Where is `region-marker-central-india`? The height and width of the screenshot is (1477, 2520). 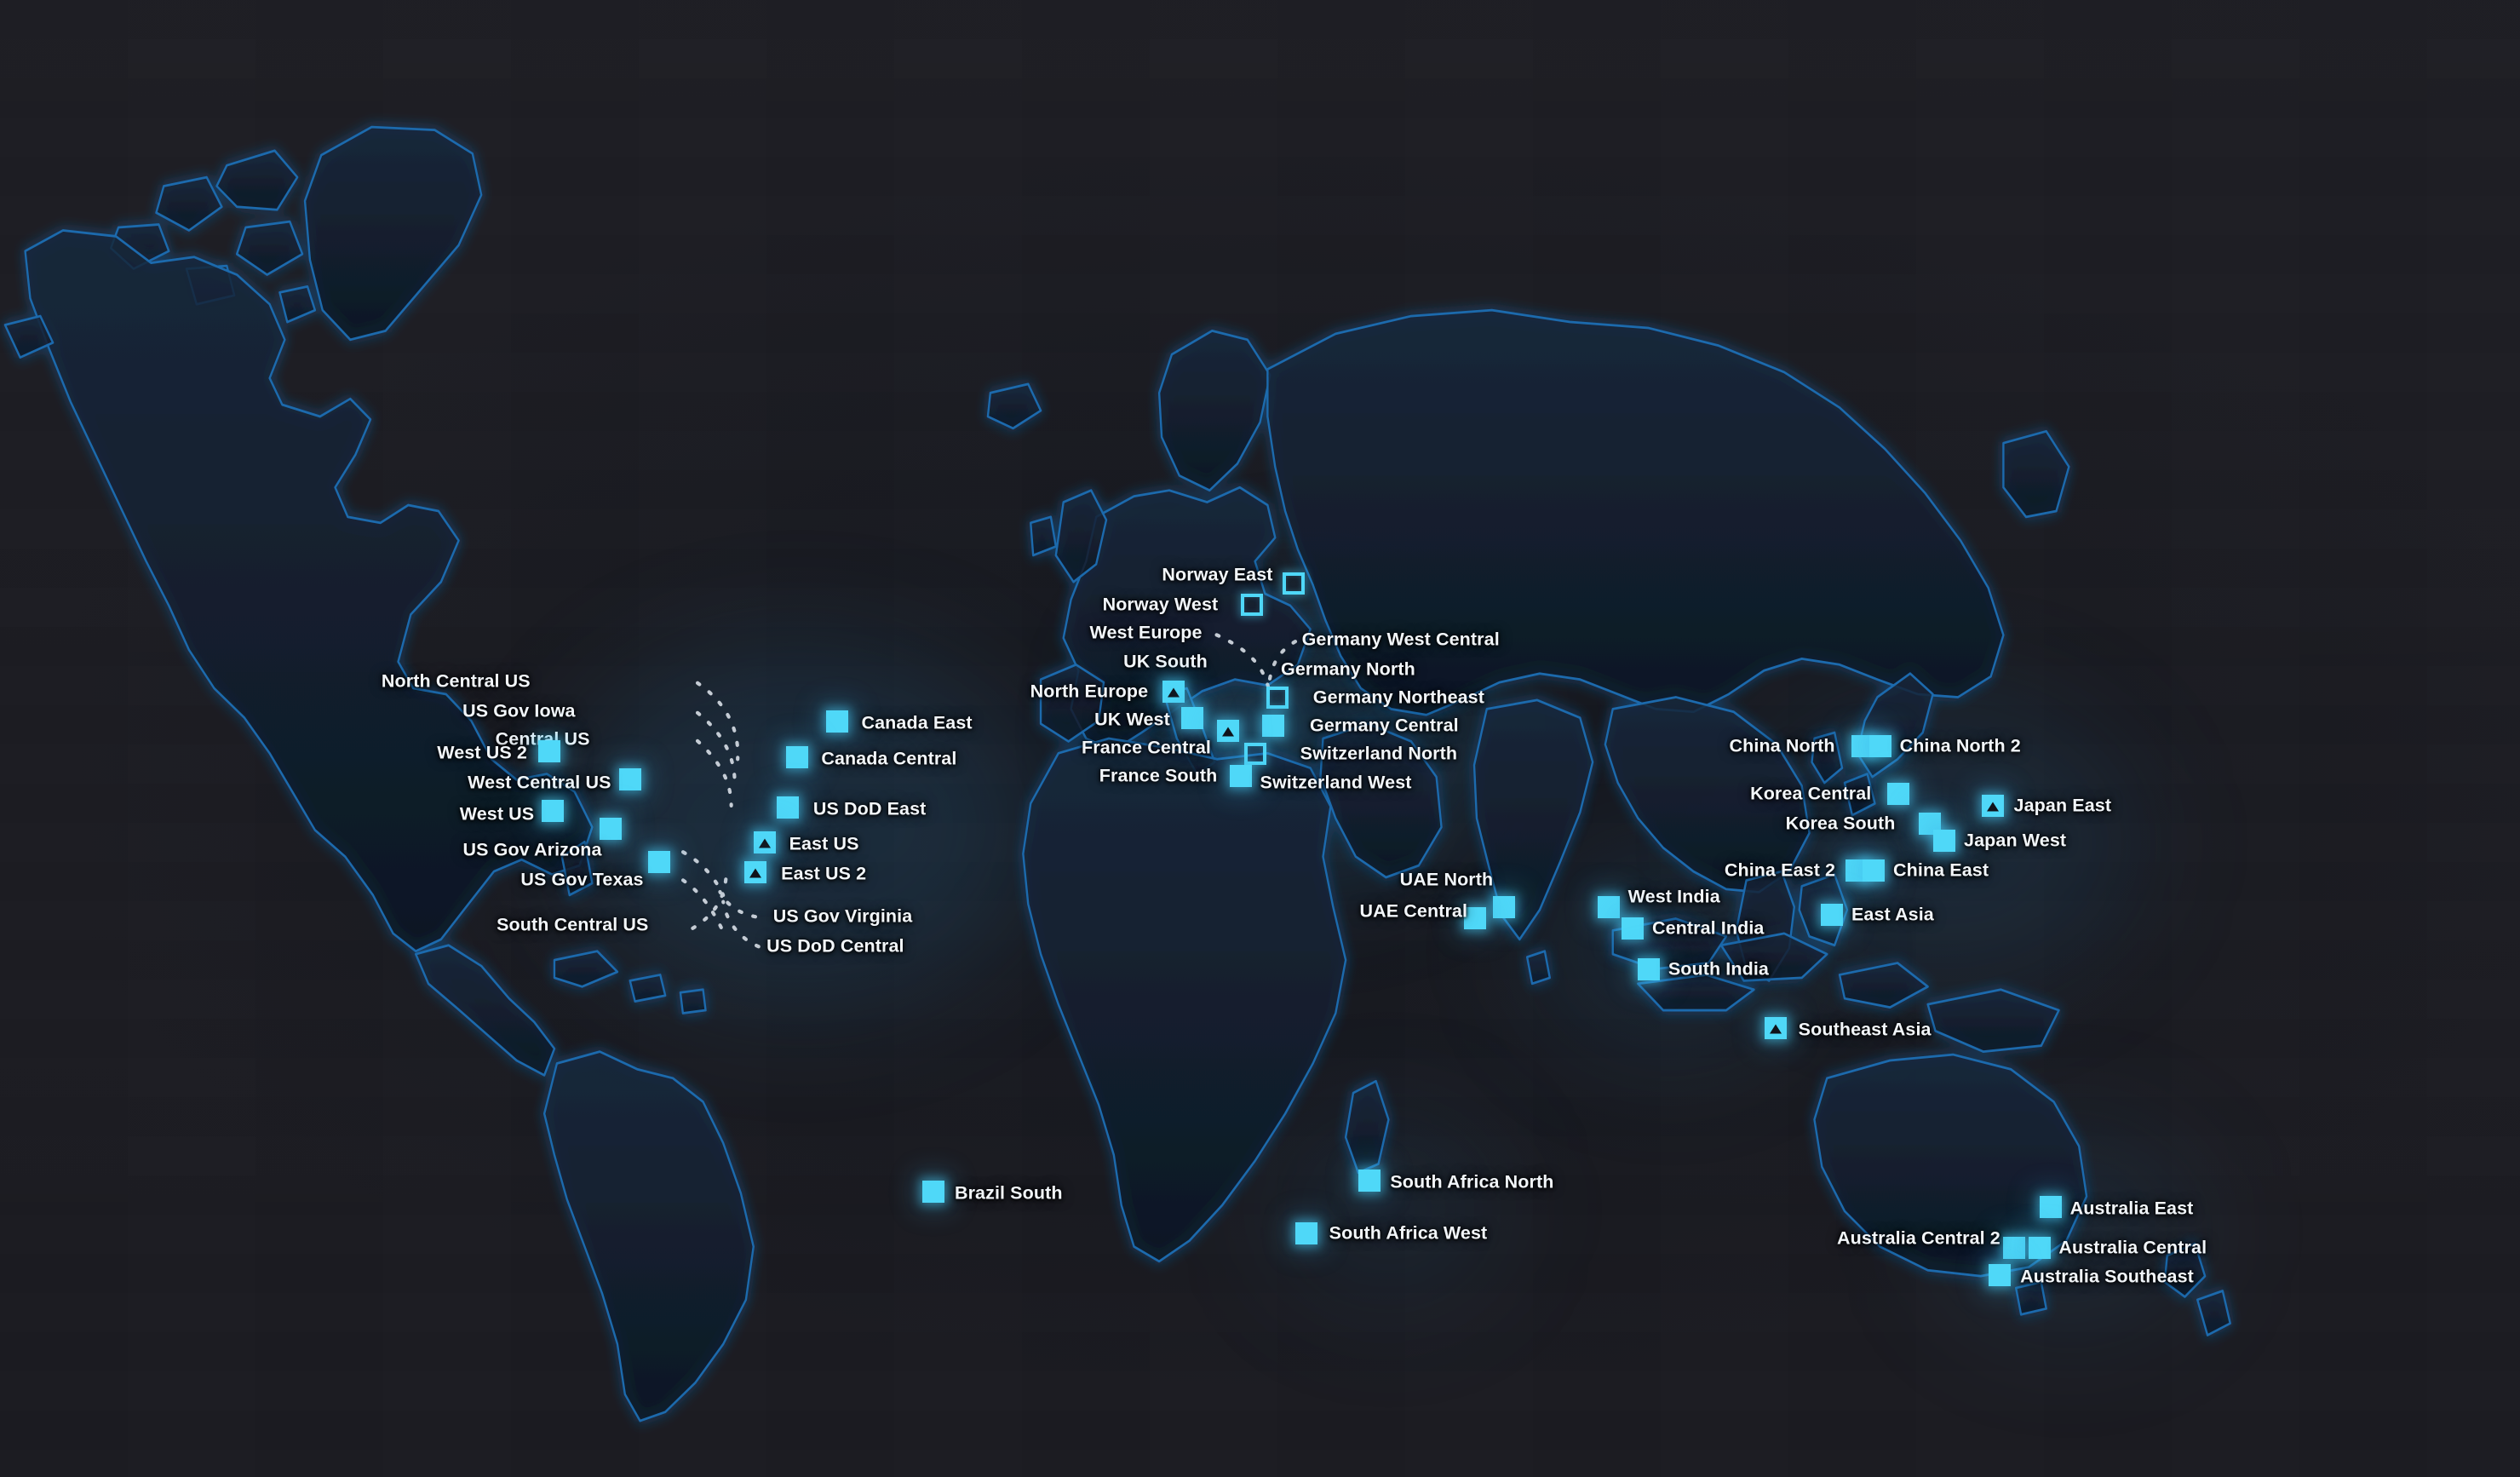 region-marker-central-india is located at coordinates (1634, 929).